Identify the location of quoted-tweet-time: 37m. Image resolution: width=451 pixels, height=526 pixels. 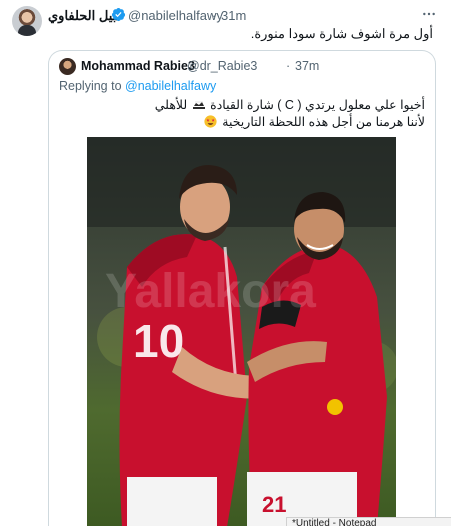
(307, 66).